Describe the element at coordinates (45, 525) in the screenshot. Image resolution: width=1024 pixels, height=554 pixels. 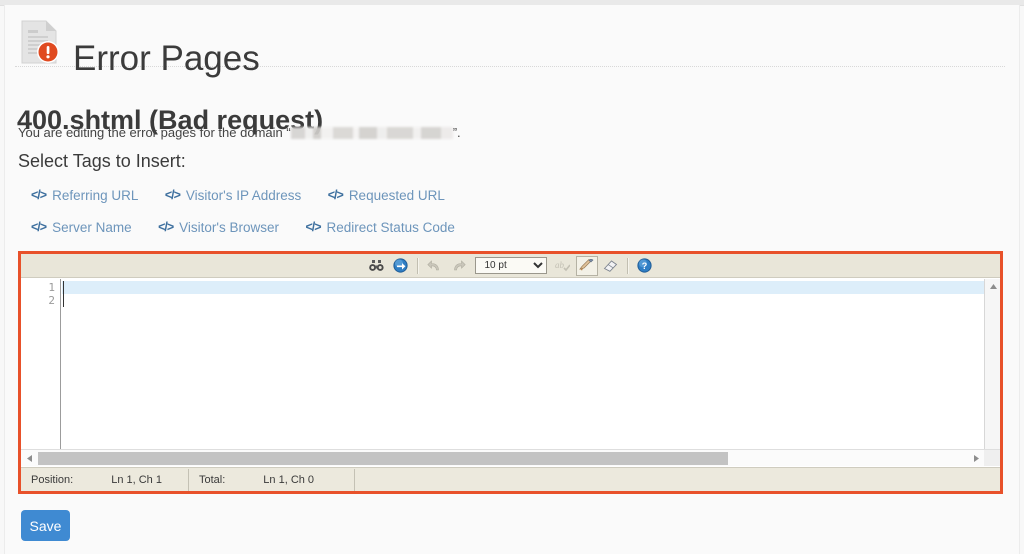
I see `save-button: Save` at that location.